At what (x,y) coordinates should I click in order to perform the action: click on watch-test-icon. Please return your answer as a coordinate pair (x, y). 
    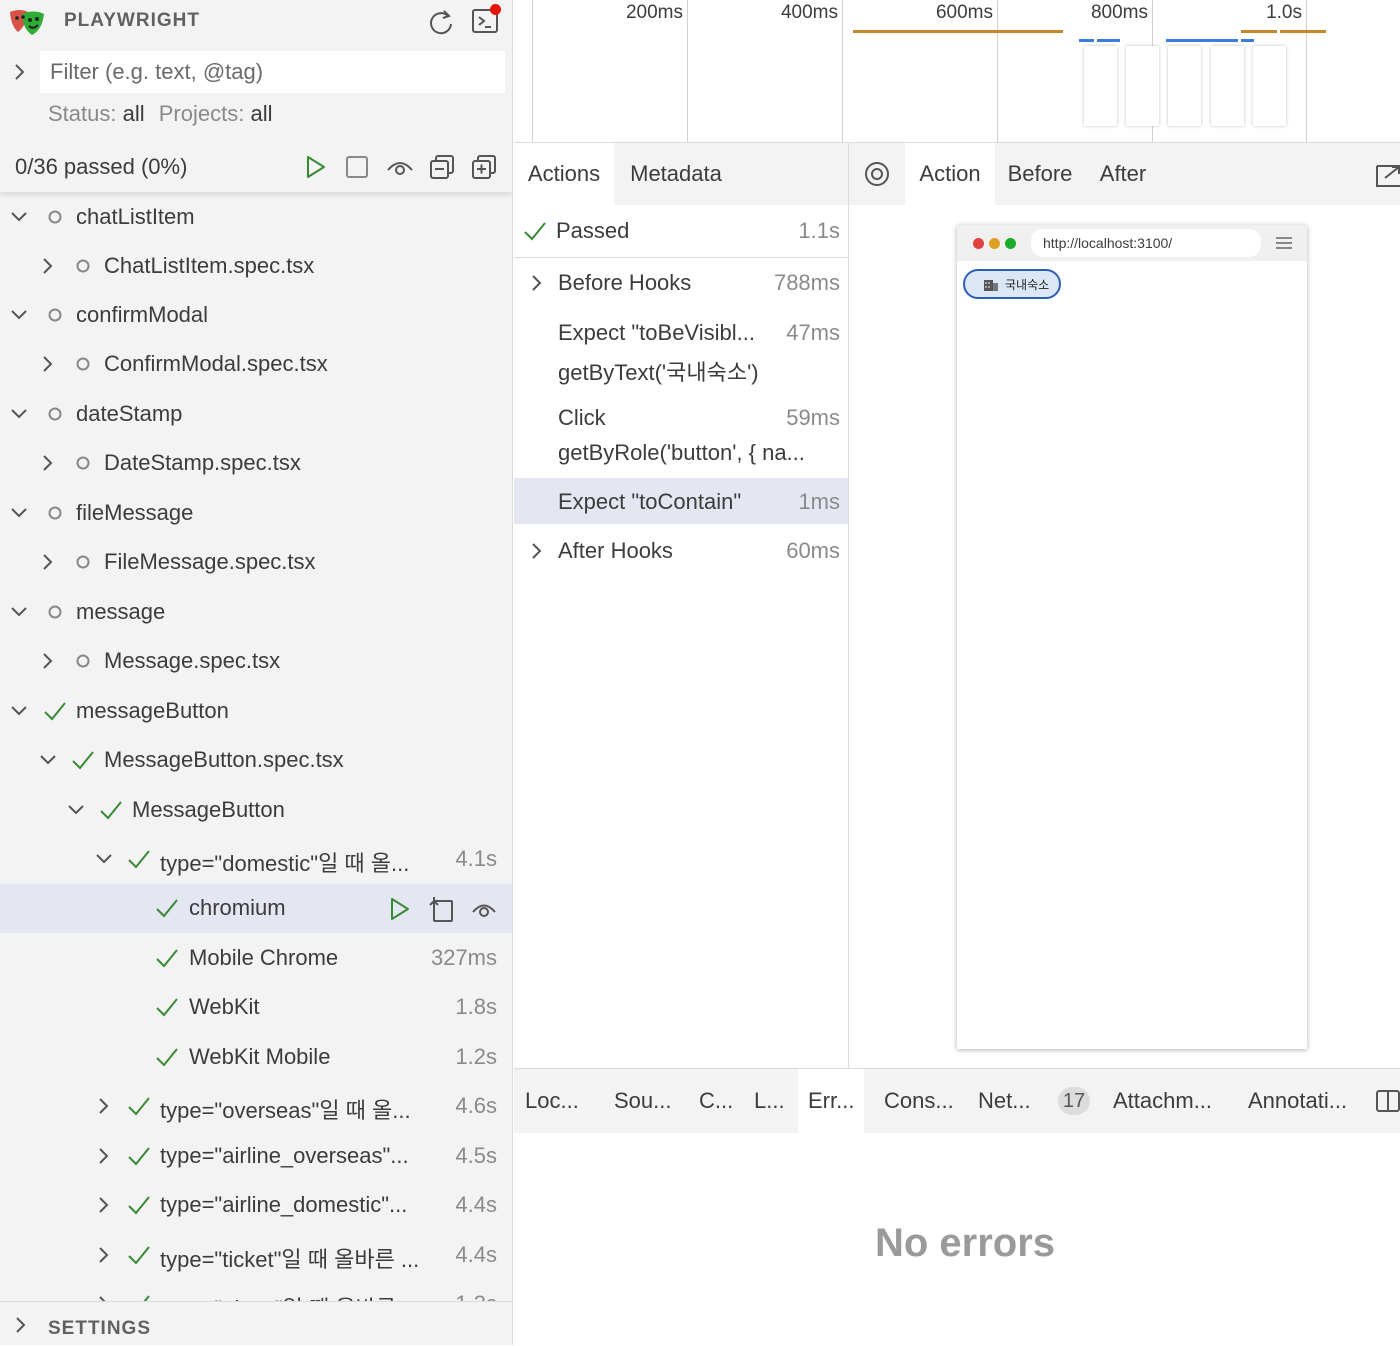
    Looking at the image, I should click on (484, 909).